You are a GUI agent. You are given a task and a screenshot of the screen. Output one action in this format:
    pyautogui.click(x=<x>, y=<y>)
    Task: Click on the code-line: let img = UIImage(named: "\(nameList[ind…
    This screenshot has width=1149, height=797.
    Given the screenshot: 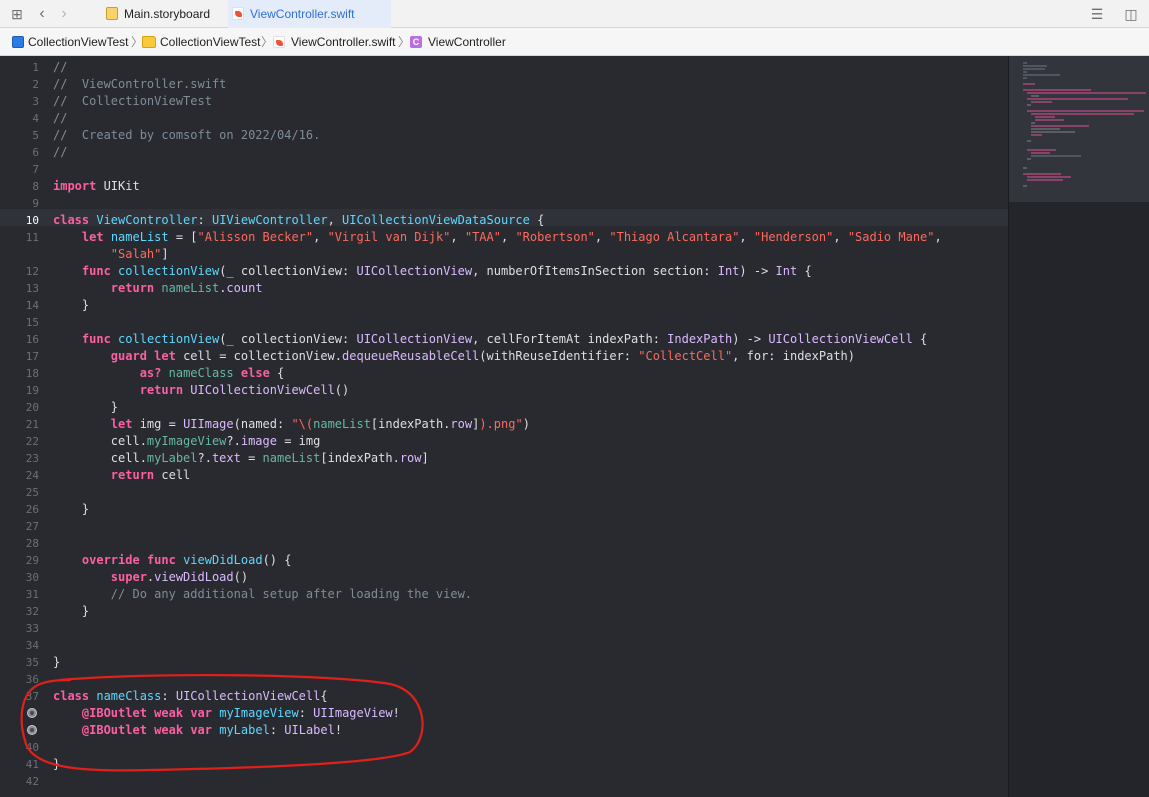 What is the action you would take?
    pyautogui.click(x=291, y=424)
    